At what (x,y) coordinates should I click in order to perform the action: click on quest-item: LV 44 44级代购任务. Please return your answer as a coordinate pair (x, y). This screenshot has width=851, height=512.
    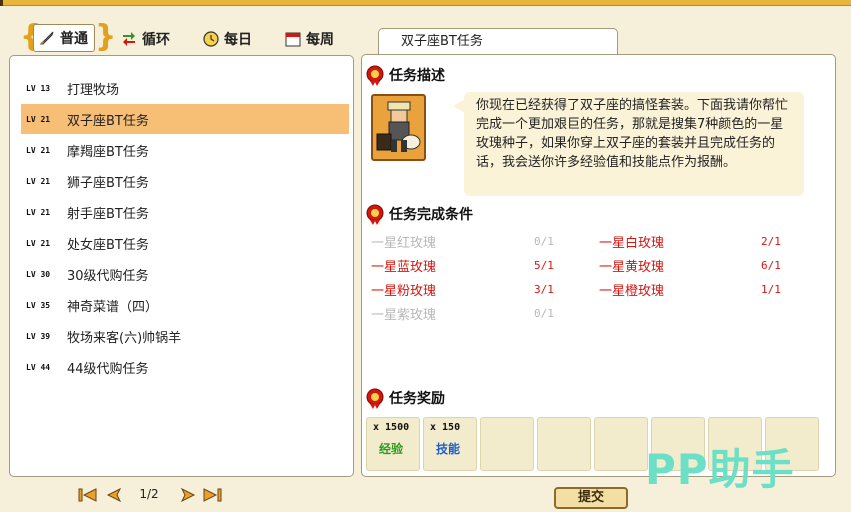
    Looking at the image, I should click on (185, 367).